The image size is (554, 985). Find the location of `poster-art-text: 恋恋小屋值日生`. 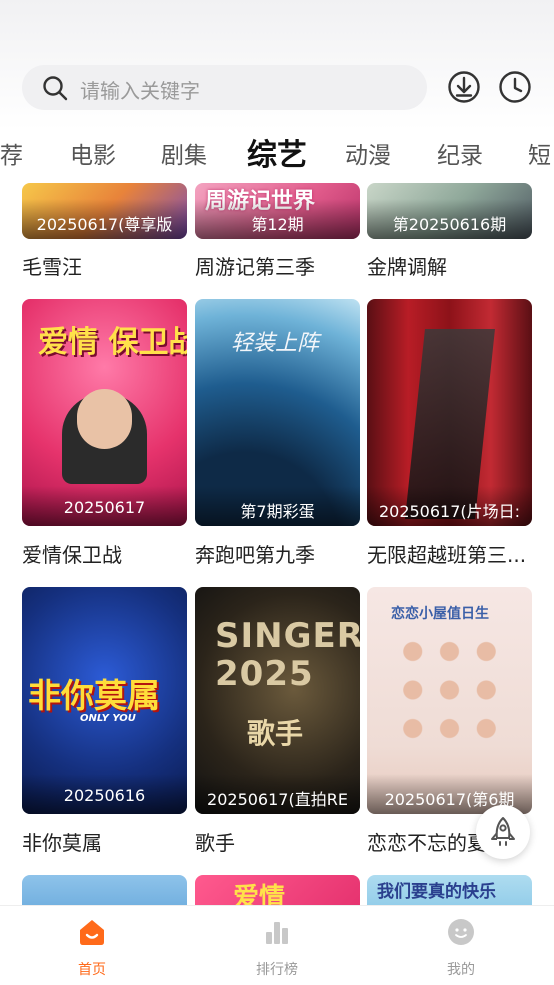

poster-art-text: 恋恋小屋值日生 is located at coordinates (440, 614).